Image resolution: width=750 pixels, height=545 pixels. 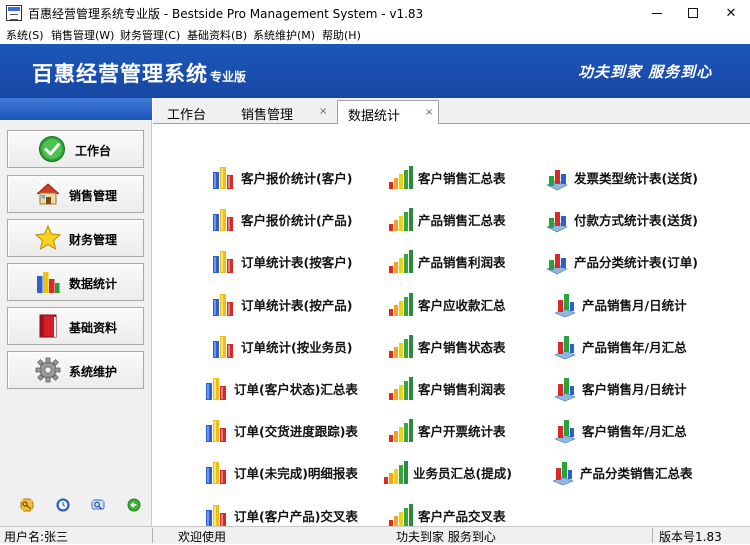 What do you see at coordinates (93, 151) in the screenshot?
I see `sidebar-item-label: 工作台` at bounding box center [93, 151].